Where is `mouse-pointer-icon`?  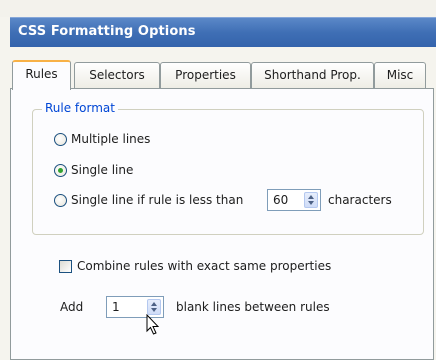 mouse-pointer-icon is located at coordinates (153, 324).